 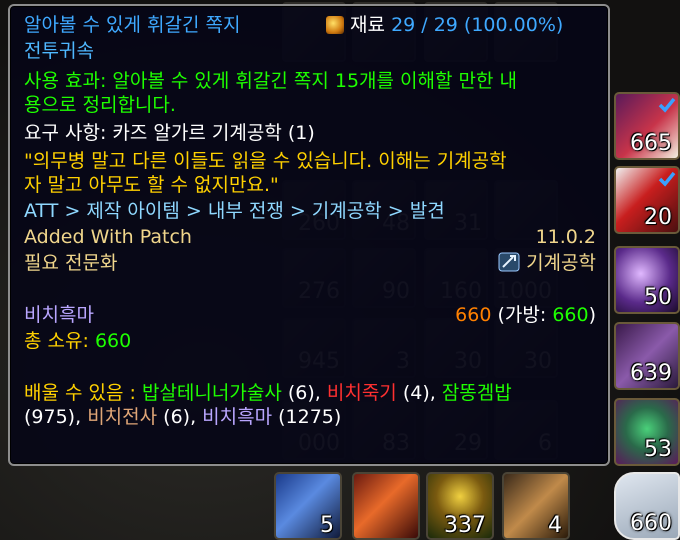 What do you see at coordinates (310, 417) in the screenshot?
I see `learnable-count: (1275)` at bounding box center [310, 417].